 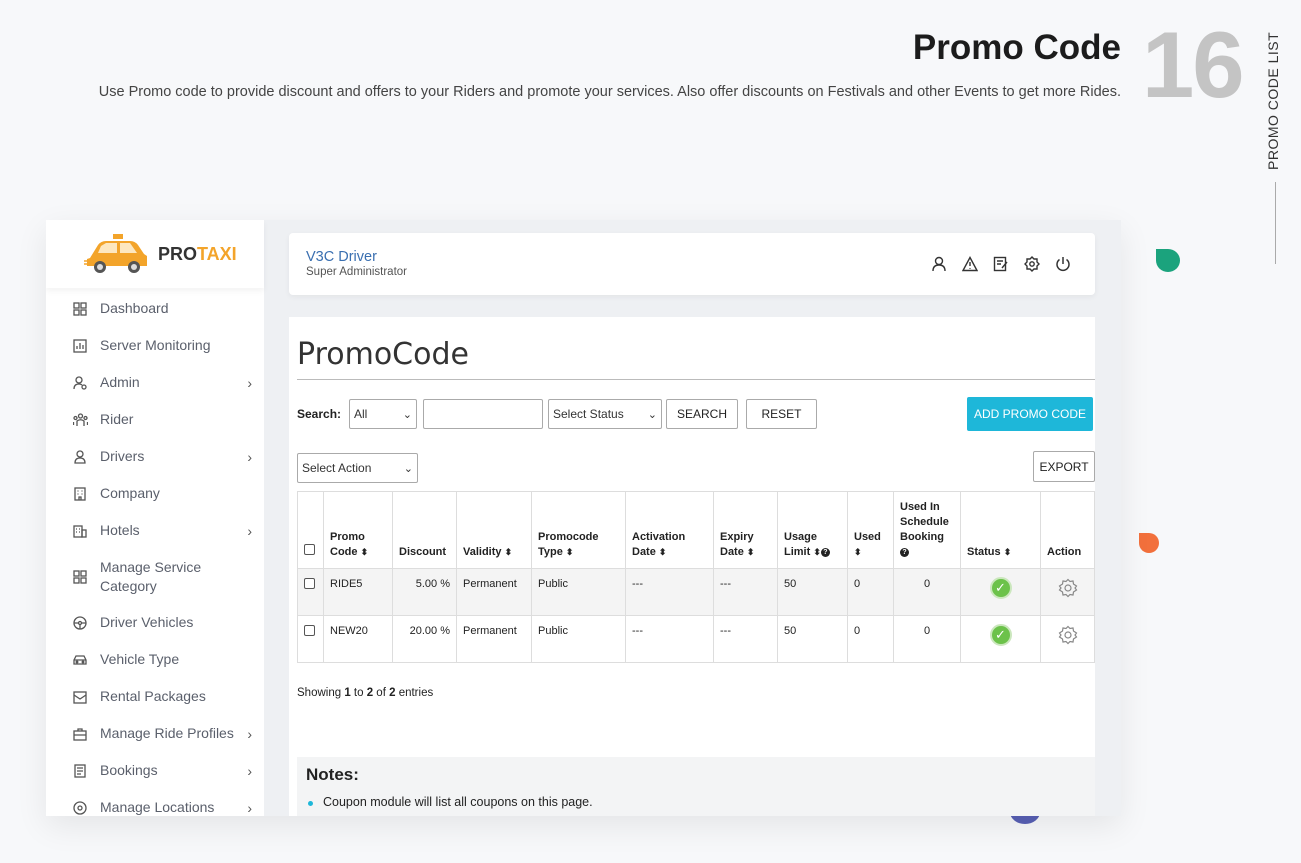 What do you see at coordinates (332, 774) in the screenshot?
I see `notes-title: Notes:` at bounding box center [332, 774].